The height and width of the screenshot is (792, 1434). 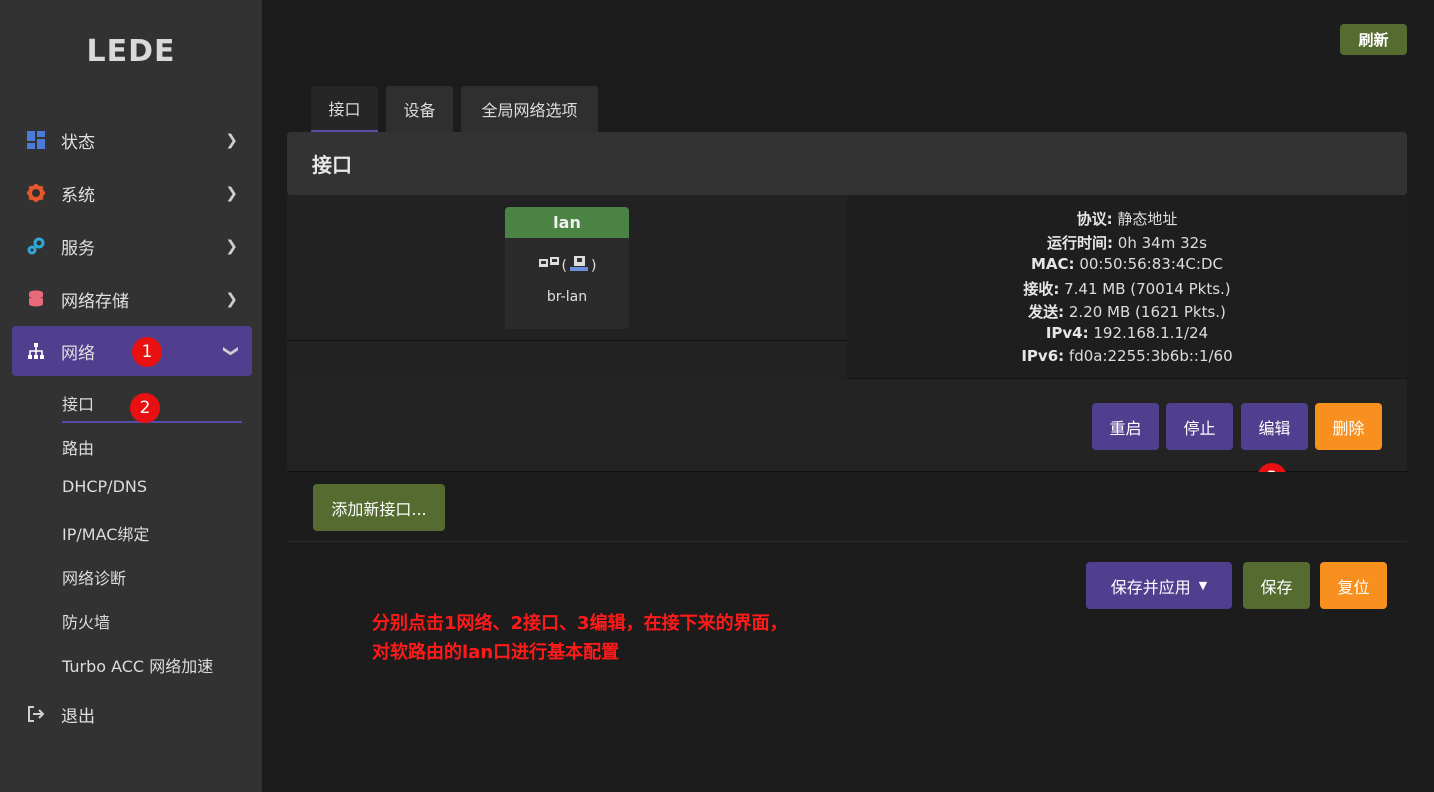 I want to click on bracket-open: (, so click(x=564, y=266).